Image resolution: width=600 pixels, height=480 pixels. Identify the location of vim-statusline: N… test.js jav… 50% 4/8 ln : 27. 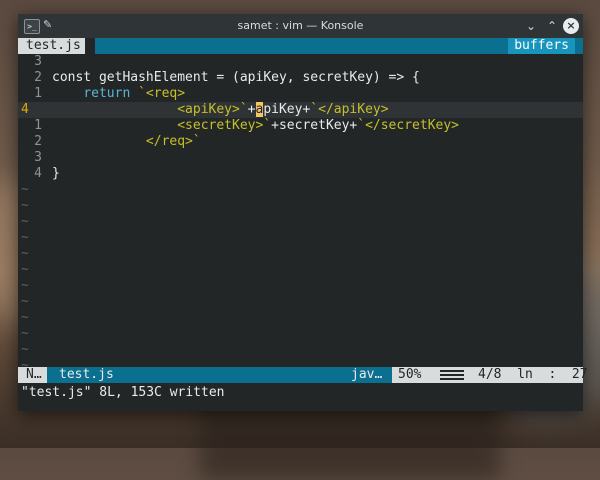
(303, 375).